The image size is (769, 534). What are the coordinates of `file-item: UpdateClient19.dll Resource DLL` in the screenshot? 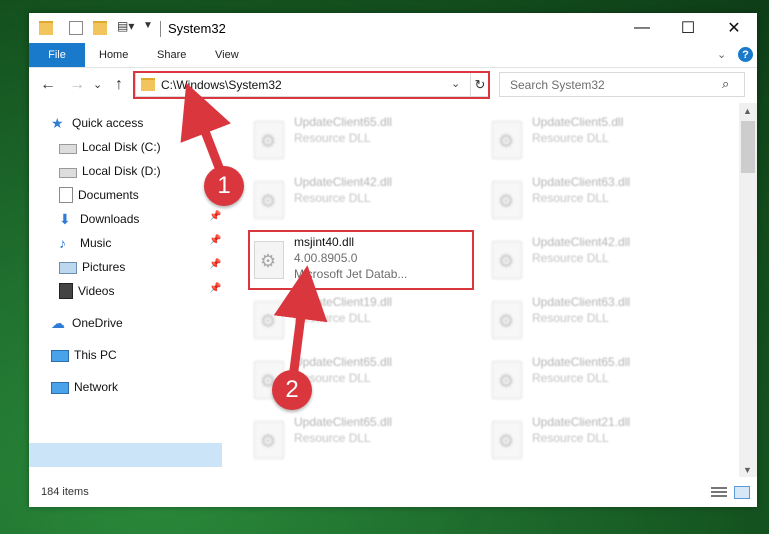 It's located at (358, 320).